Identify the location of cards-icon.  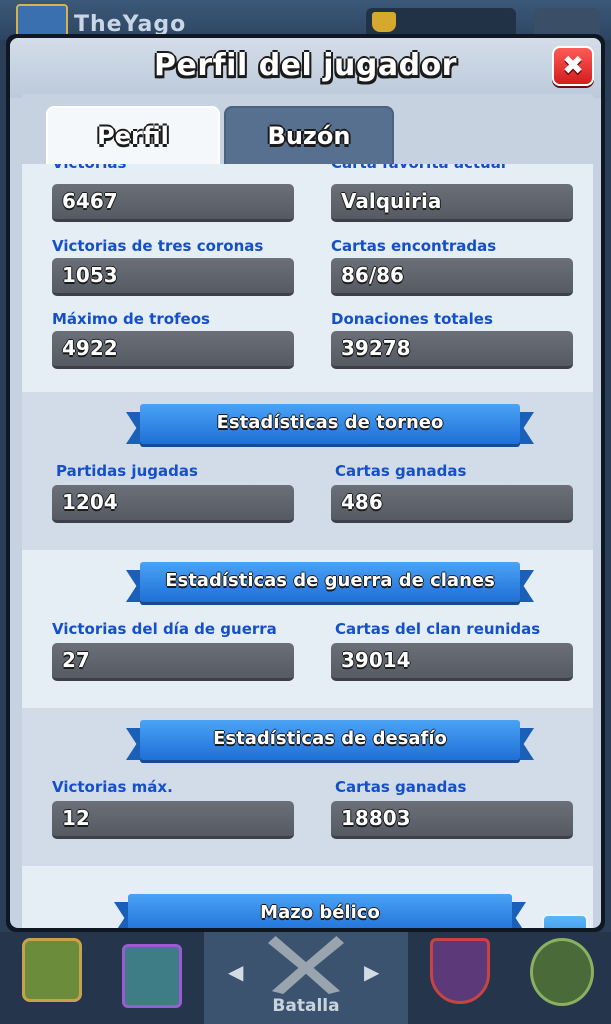
(152, 976).